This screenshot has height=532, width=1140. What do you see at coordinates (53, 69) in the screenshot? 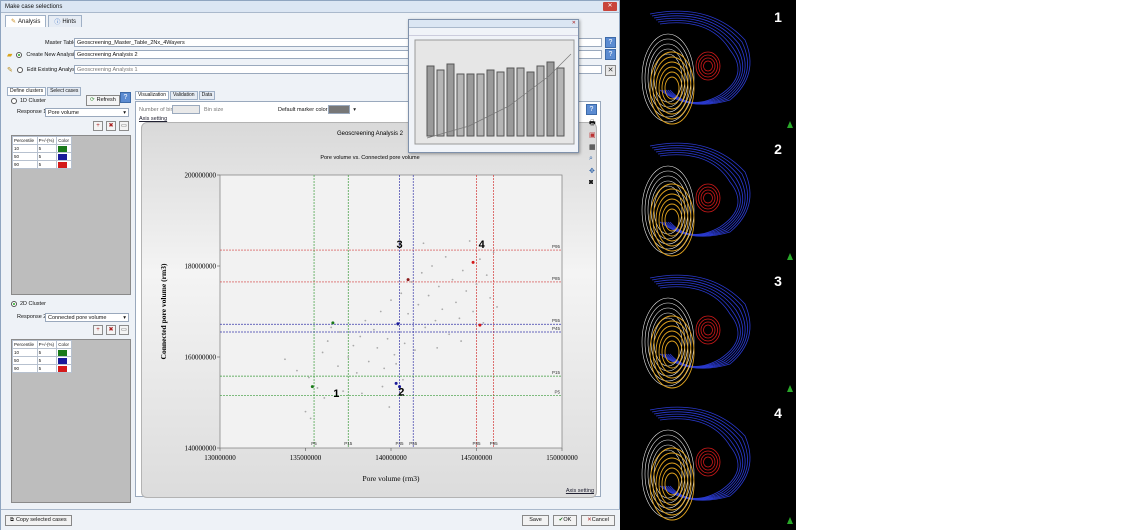
I see `edit-existing-label: Edit Existing Analysis:` at bounding box center [53, 69].